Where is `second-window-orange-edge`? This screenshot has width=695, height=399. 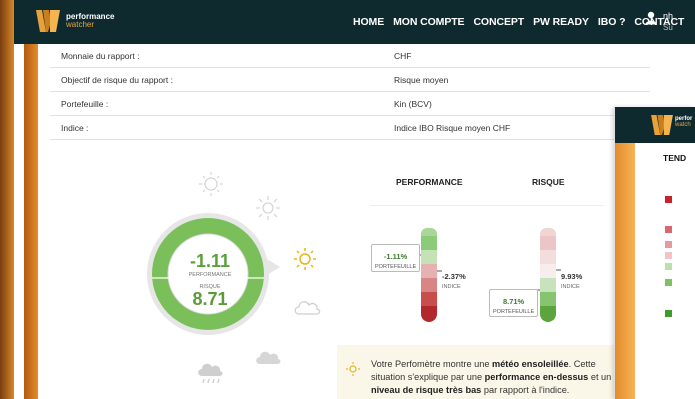
second-window-orange-edge is located at coordinates (625, 271).